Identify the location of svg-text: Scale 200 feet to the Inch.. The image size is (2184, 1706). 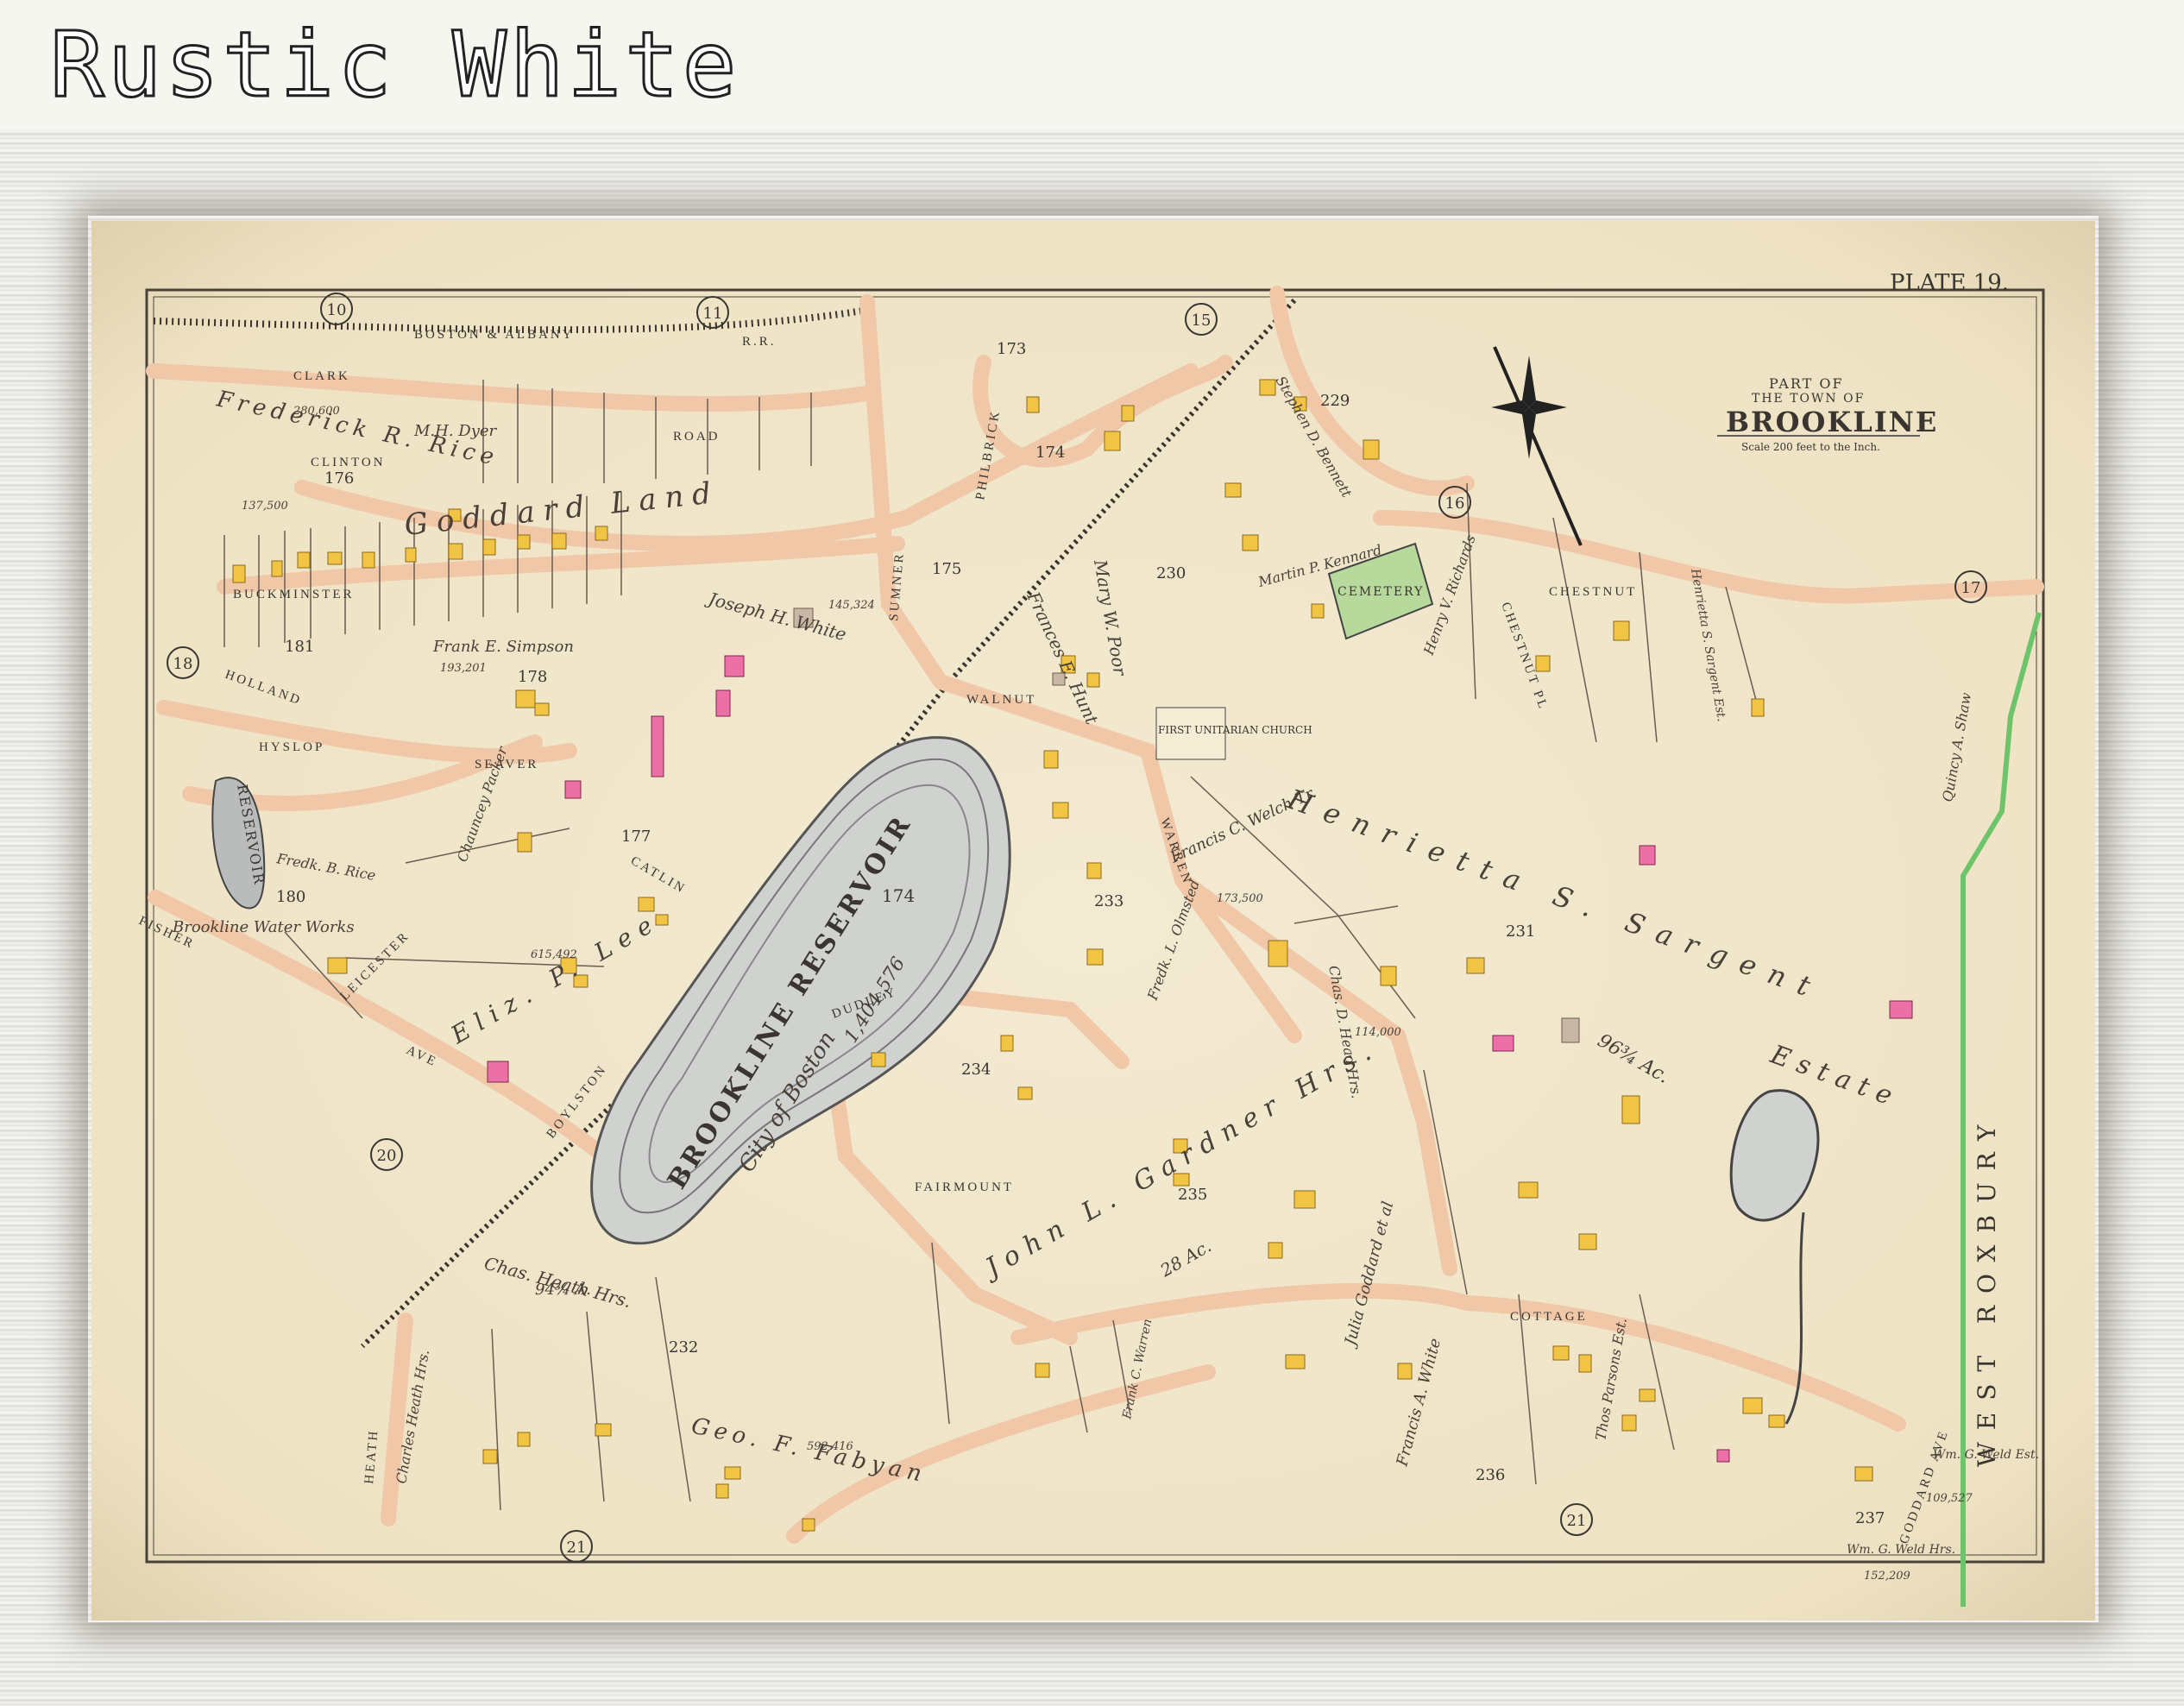
(1810, 447).